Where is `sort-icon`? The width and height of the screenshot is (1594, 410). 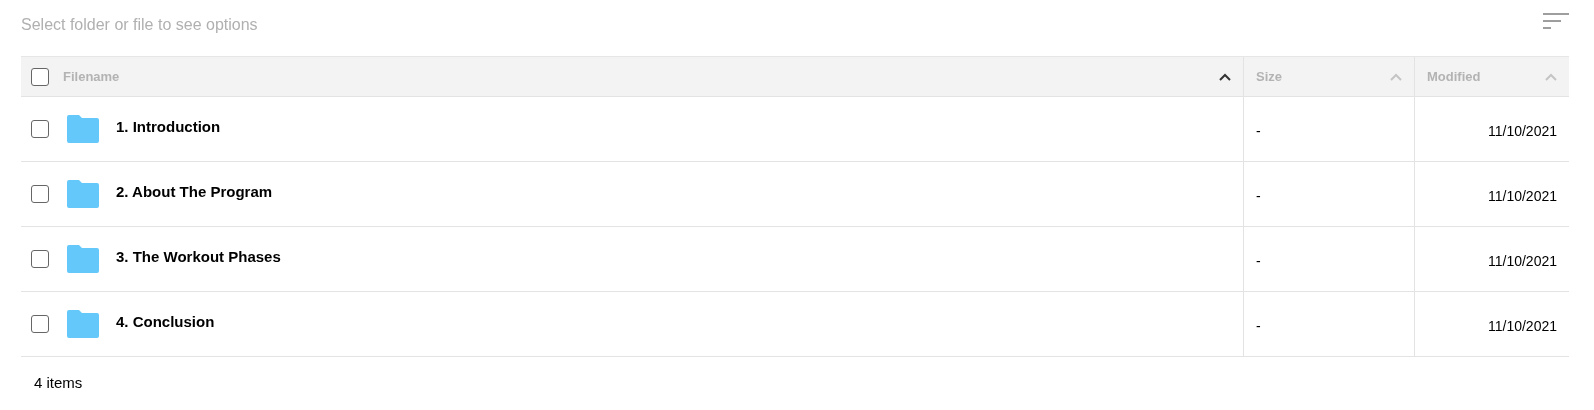
sort-icon is located at coordinates (1556, 22).